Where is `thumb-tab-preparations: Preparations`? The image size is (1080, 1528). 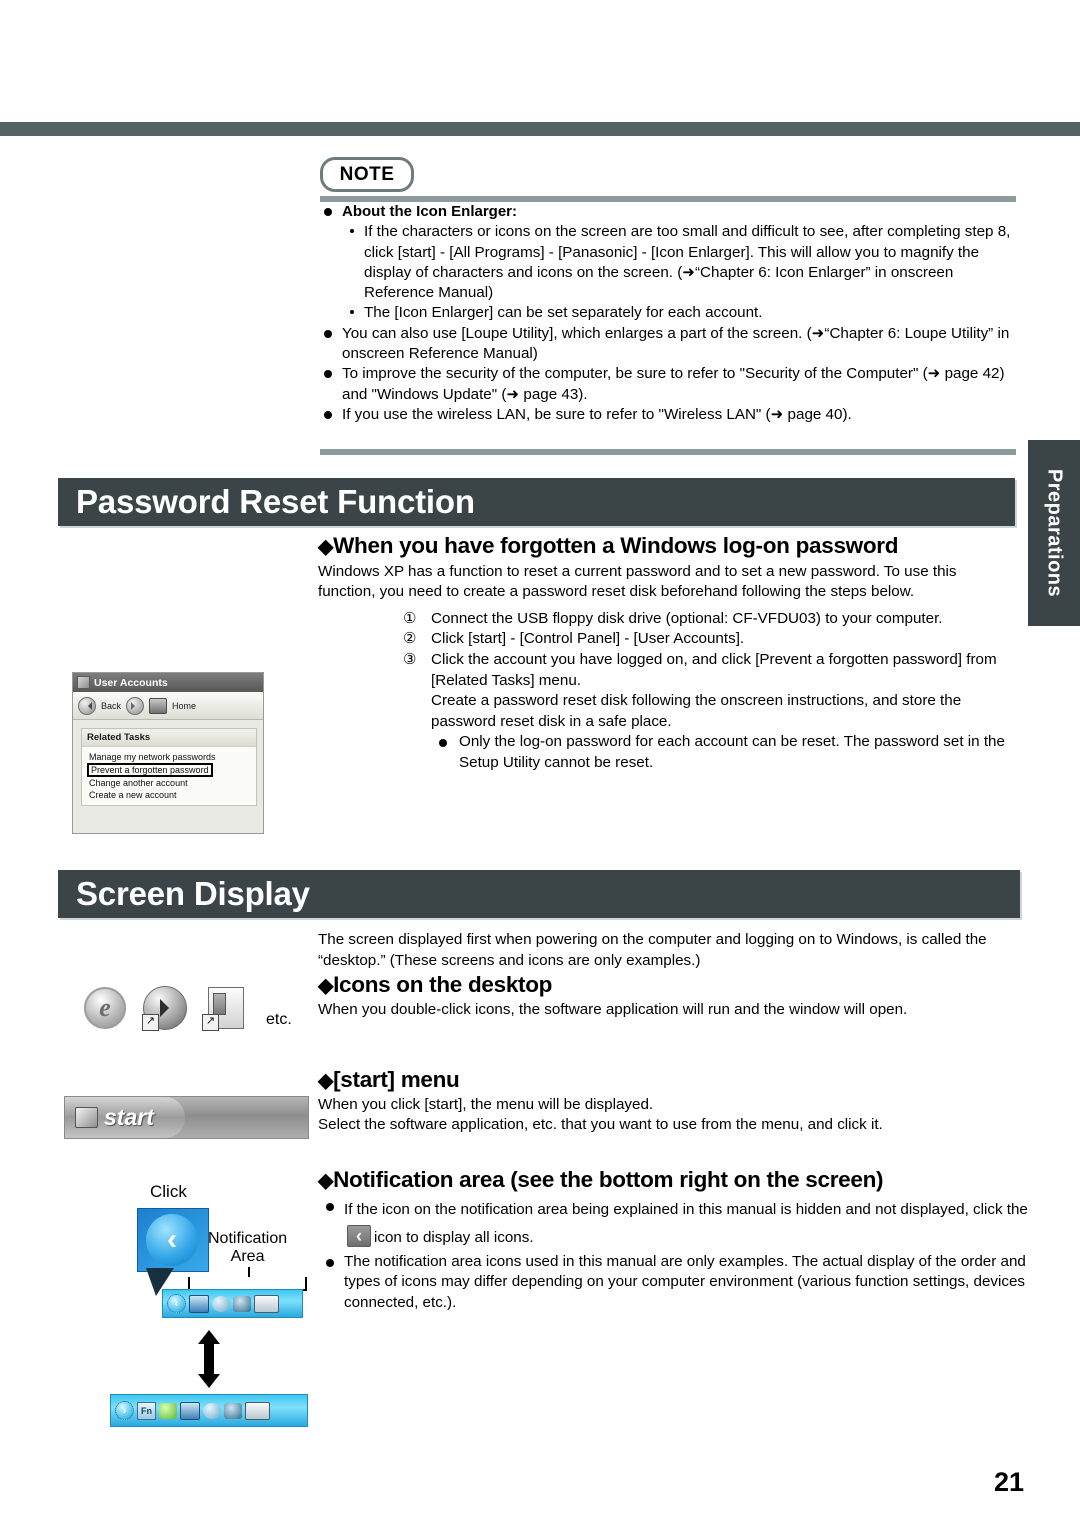
thumb-tab-preparations: Preparations is located at coordinates (1054, 533).